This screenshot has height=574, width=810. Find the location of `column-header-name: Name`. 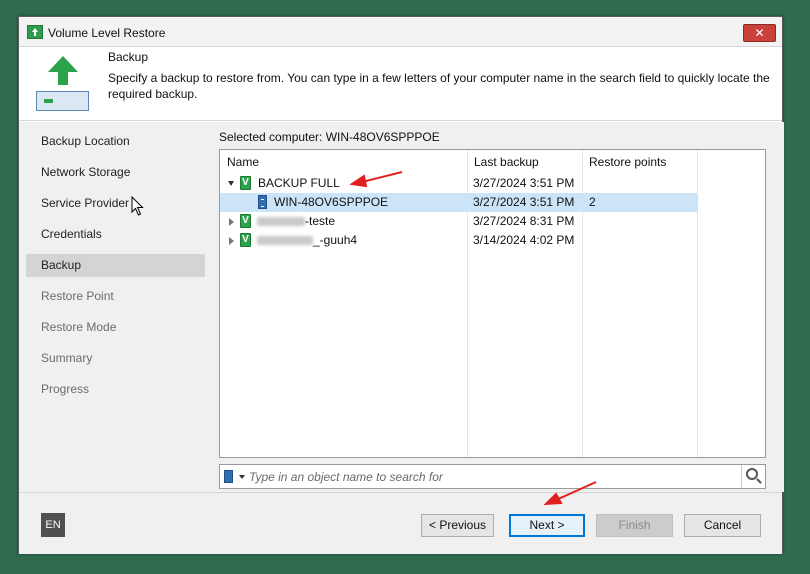

column-header-name: Name is located at coordinates (343, 162).